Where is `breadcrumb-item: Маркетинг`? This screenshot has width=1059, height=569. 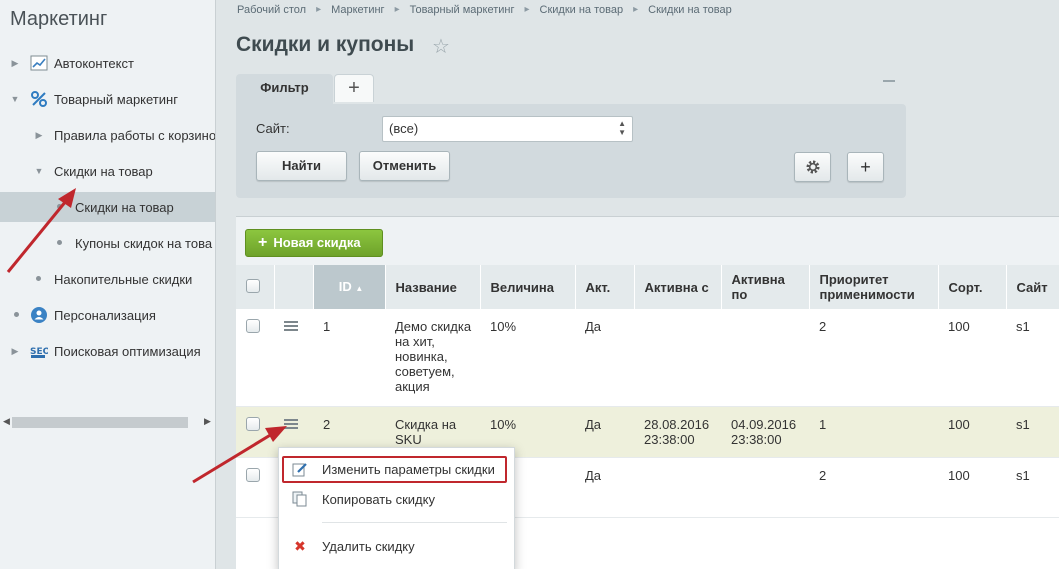
breadcrumb-item: Маркетинг is located at coordinates (357, 10).